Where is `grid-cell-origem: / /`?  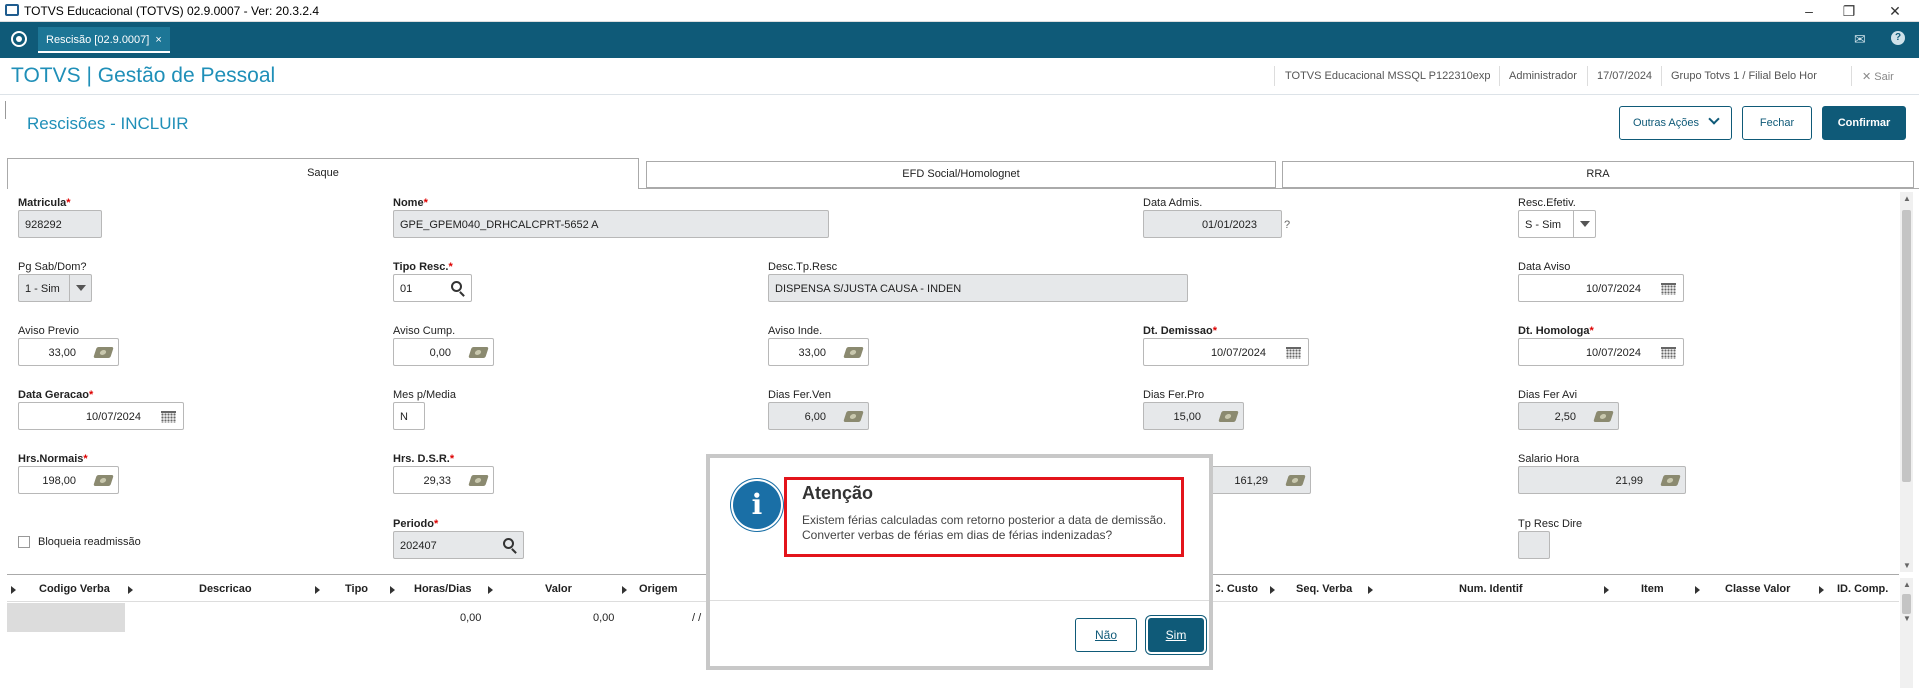 grid-cell-origem: / / is located at coordinates (696, 618).